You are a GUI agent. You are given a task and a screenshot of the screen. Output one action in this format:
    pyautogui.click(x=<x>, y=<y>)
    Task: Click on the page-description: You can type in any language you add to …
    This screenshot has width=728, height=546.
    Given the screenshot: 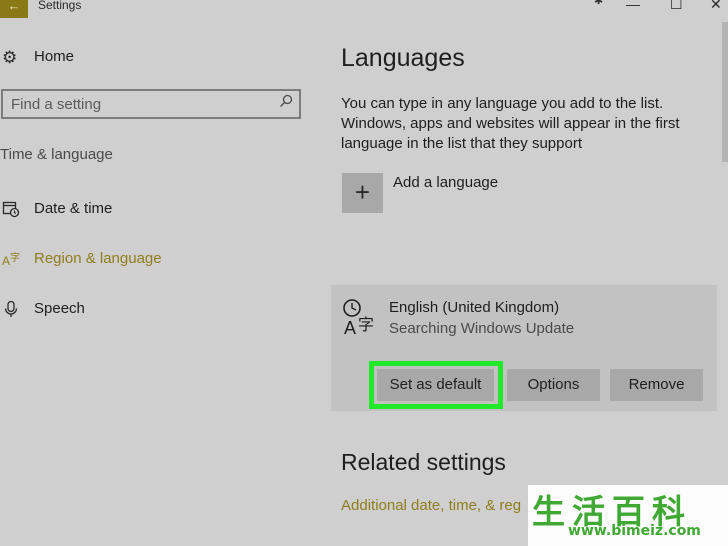 What is the action you would take?
    pyautogui.click(x=510, y=123)
    